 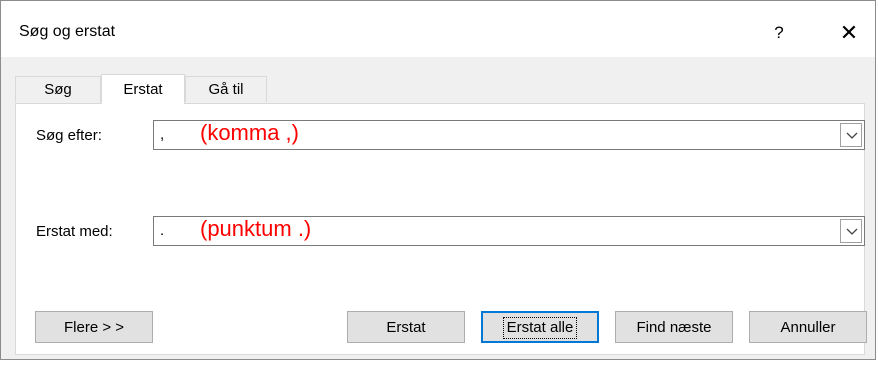 What do you see at coordinates (74, 231) in the screenshot?
I see `replace-label: Erstat med:` at bounding box center [74, 231].